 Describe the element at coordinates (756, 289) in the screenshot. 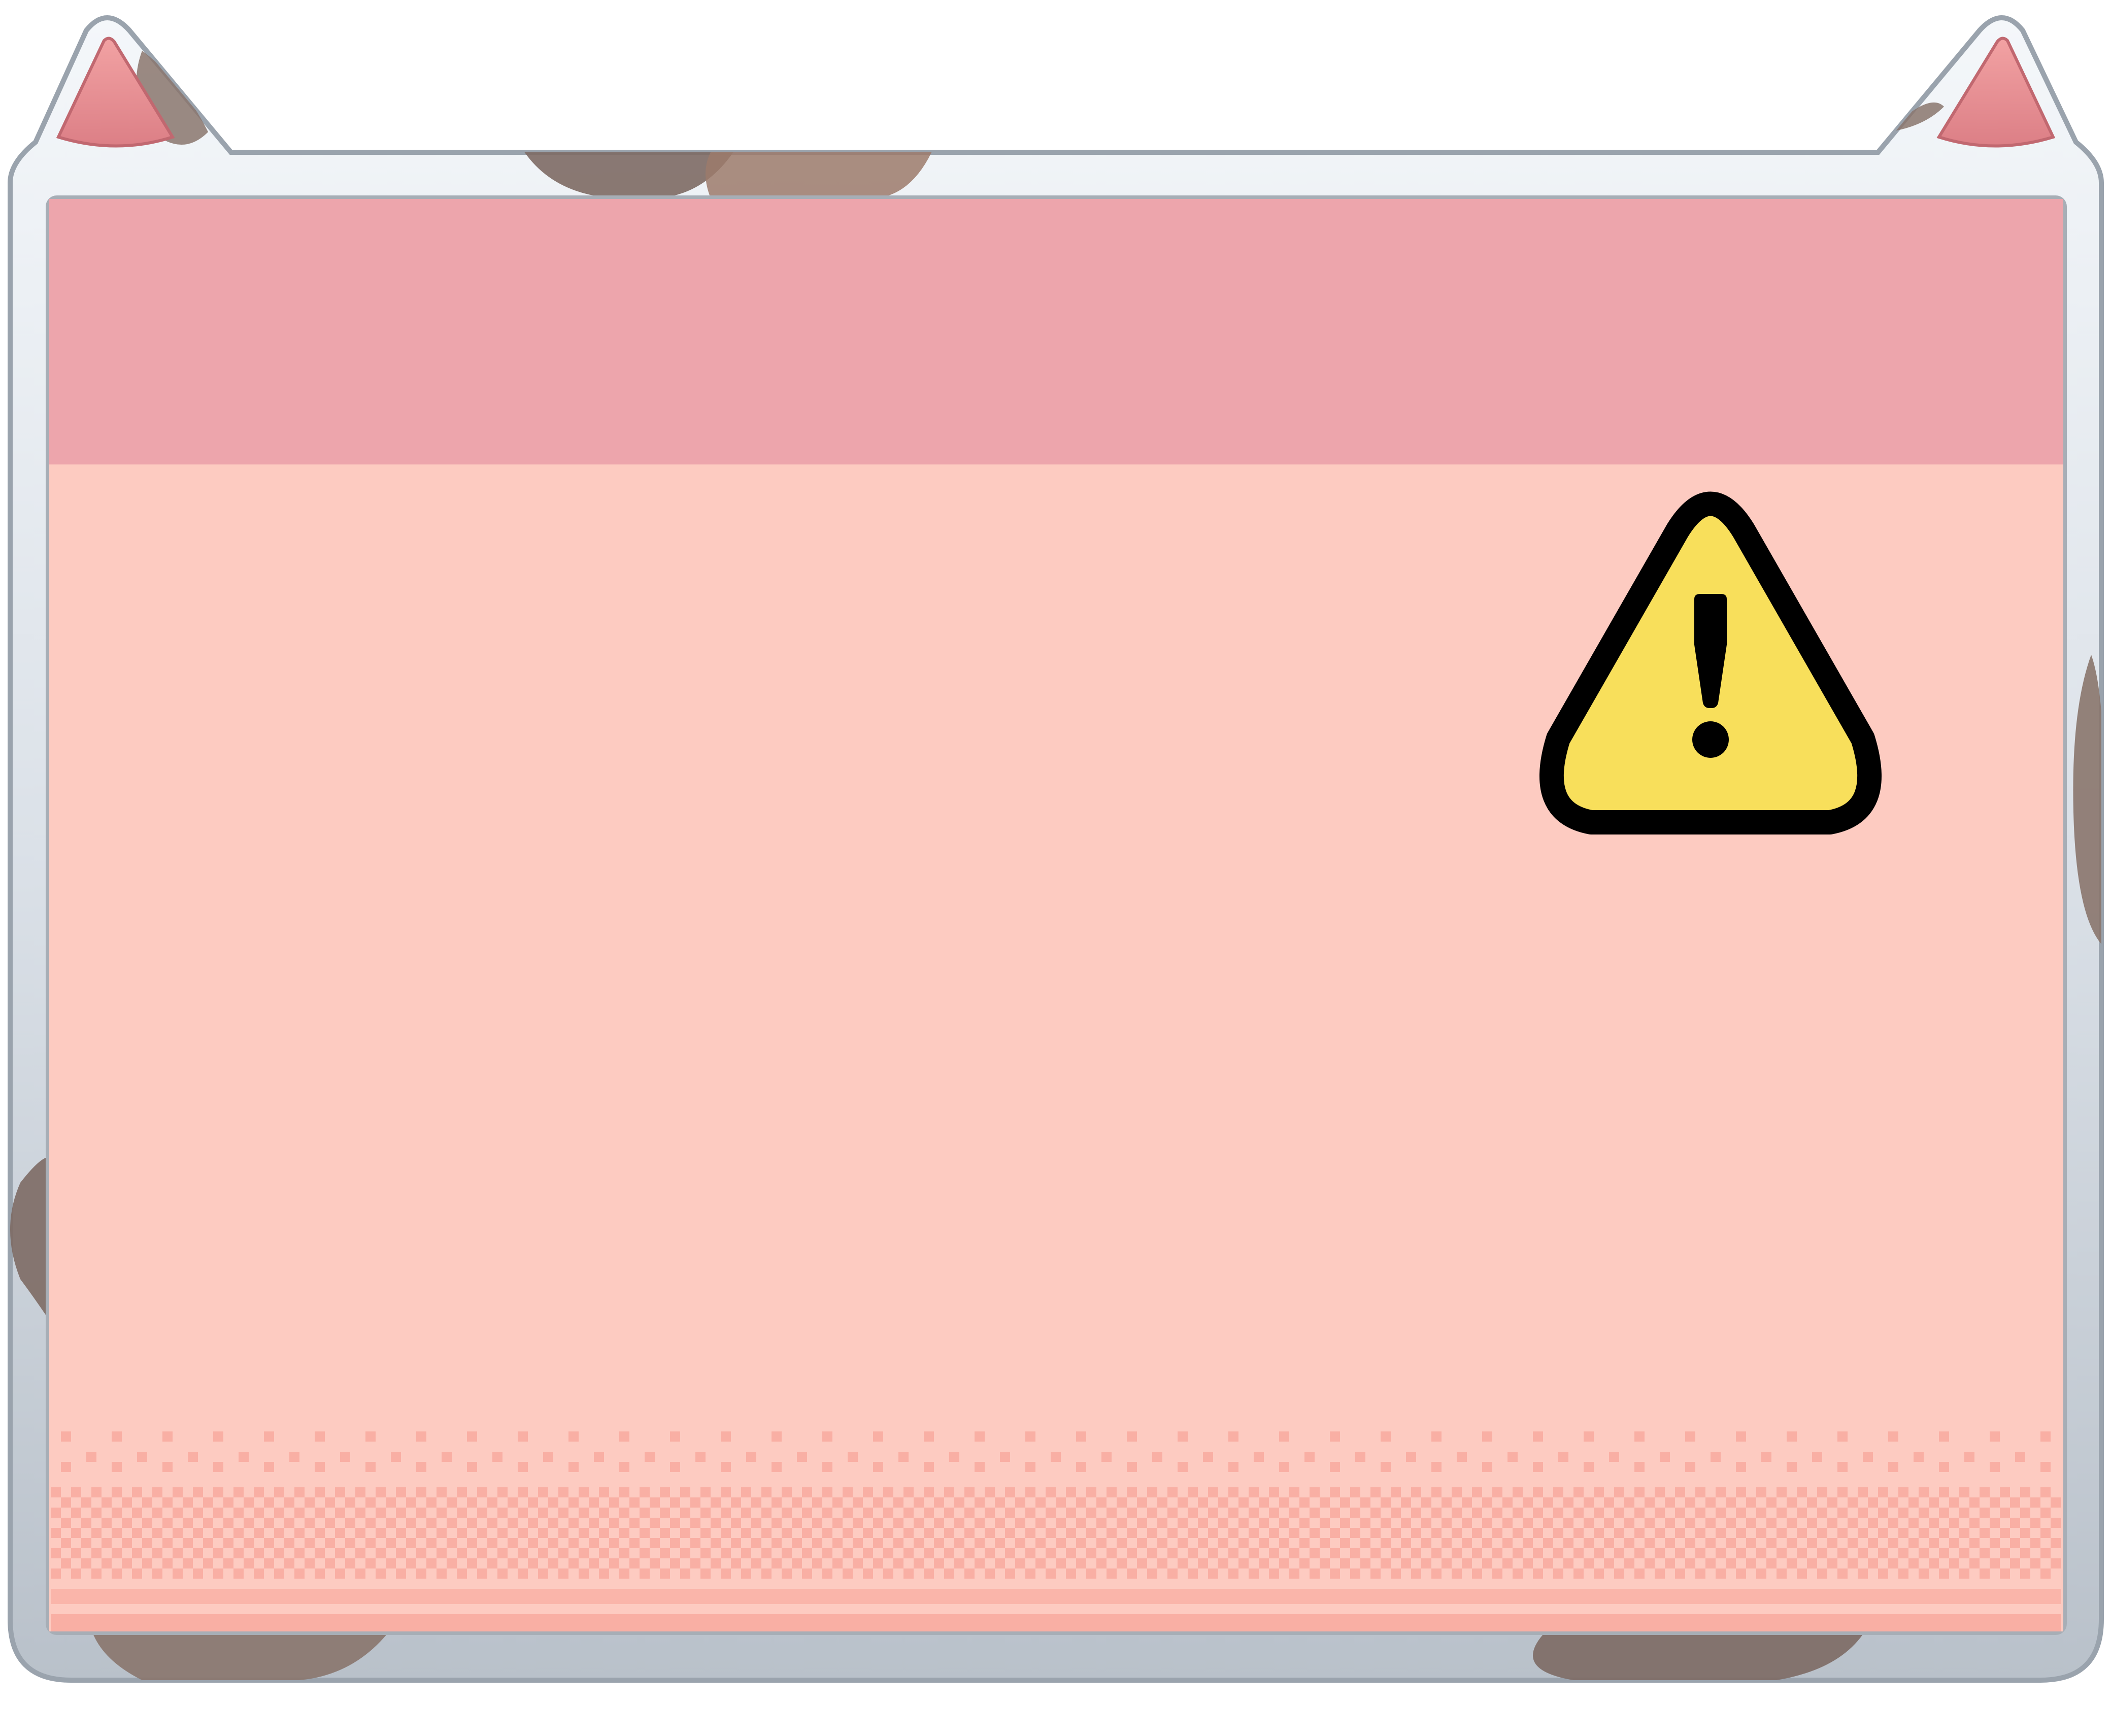

I see `dialog-title` at that location.